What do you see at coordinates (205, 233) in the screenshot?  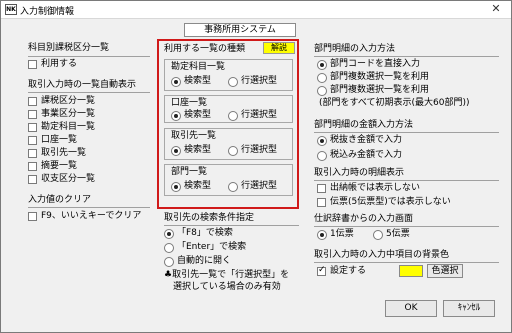 I see `radio-label: 「F8」で検索` at bounding box center [205, 233].